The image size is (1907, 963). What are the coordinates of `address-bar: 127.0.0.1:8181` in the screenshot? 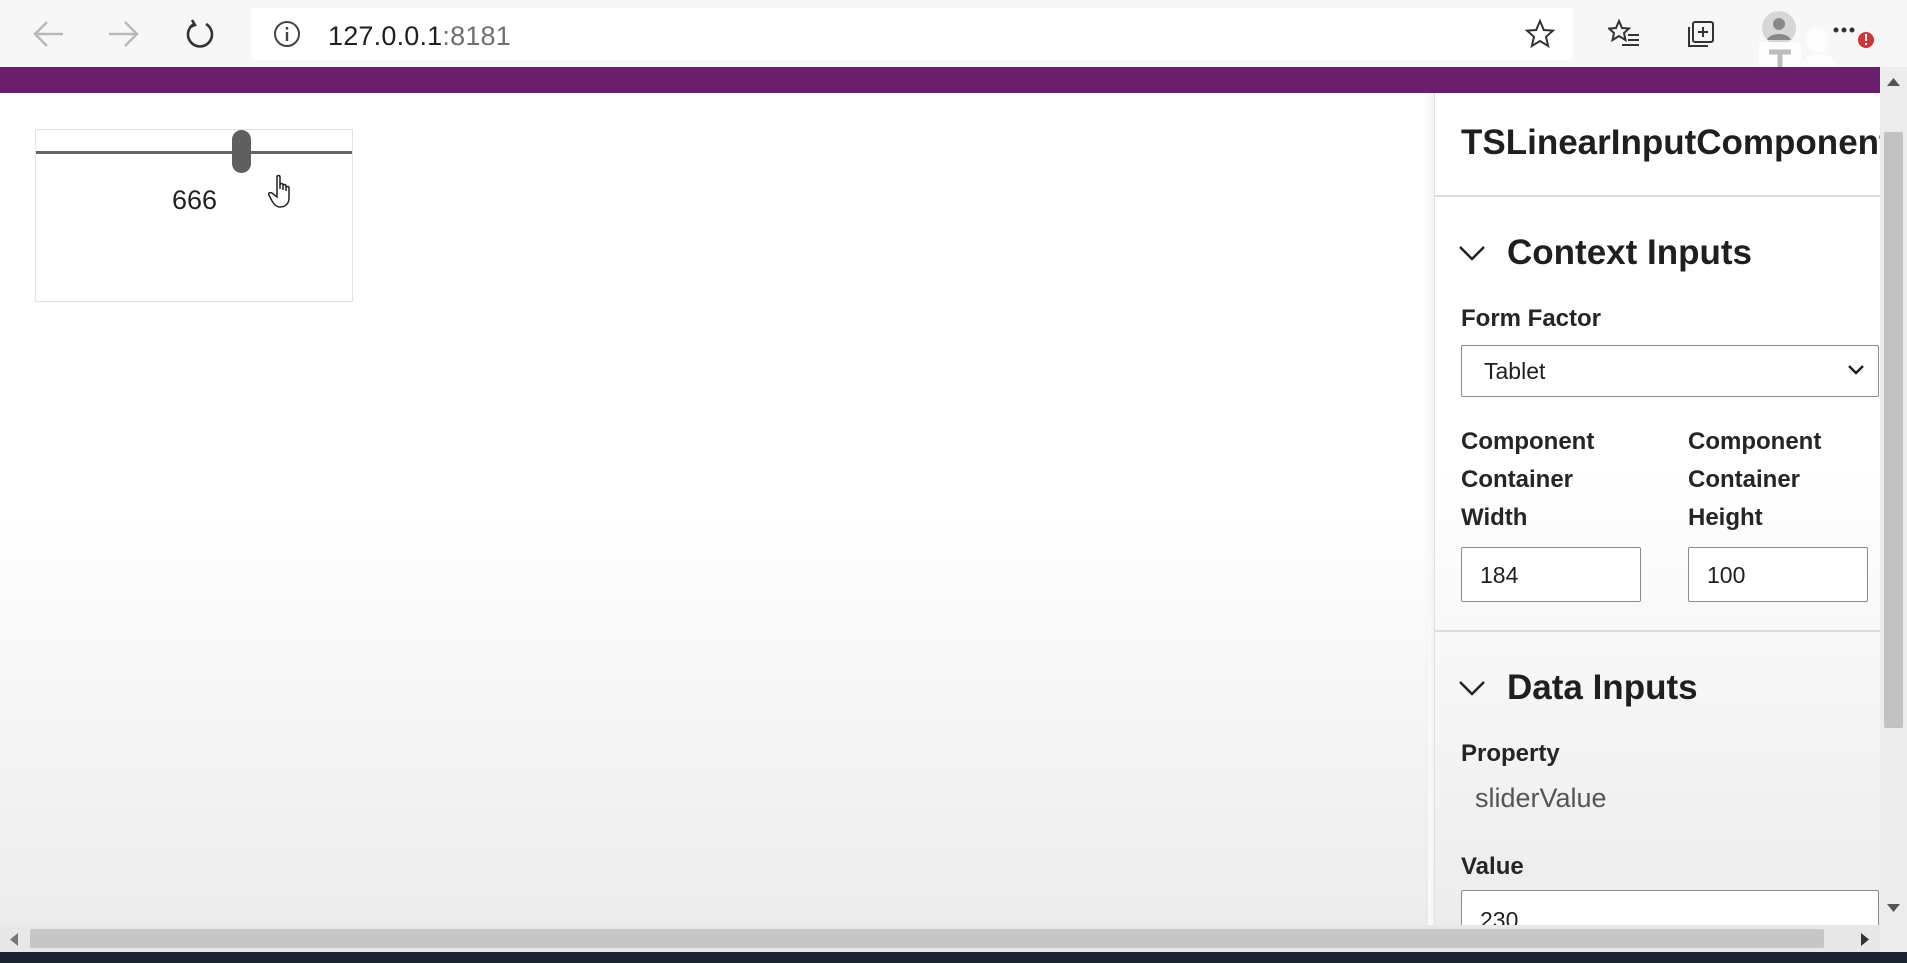 It's located at (912, 34).